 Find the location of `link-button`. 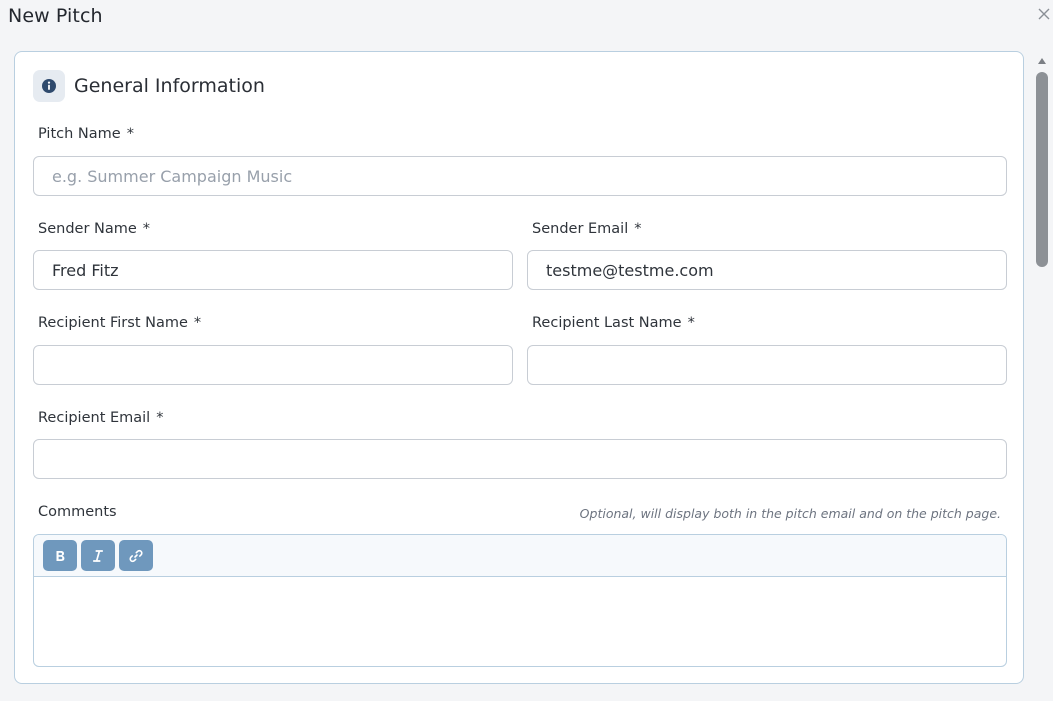

link-button is located at coordinates (136, 555).